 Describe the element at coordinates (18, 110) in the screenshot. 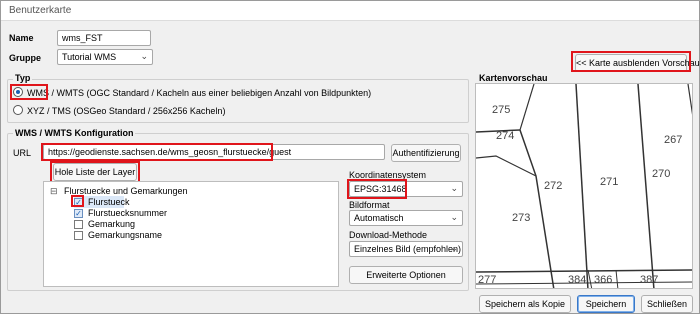

I see `xyz-radio` at that location.